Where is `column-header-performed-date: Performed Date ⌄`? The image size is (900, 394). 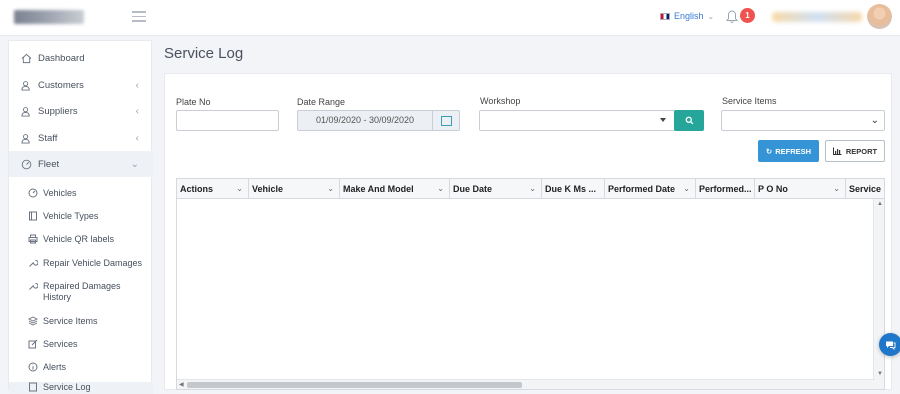
column-header-performed-date: Performed Date ⌄ is located at coordinates (650, 189).